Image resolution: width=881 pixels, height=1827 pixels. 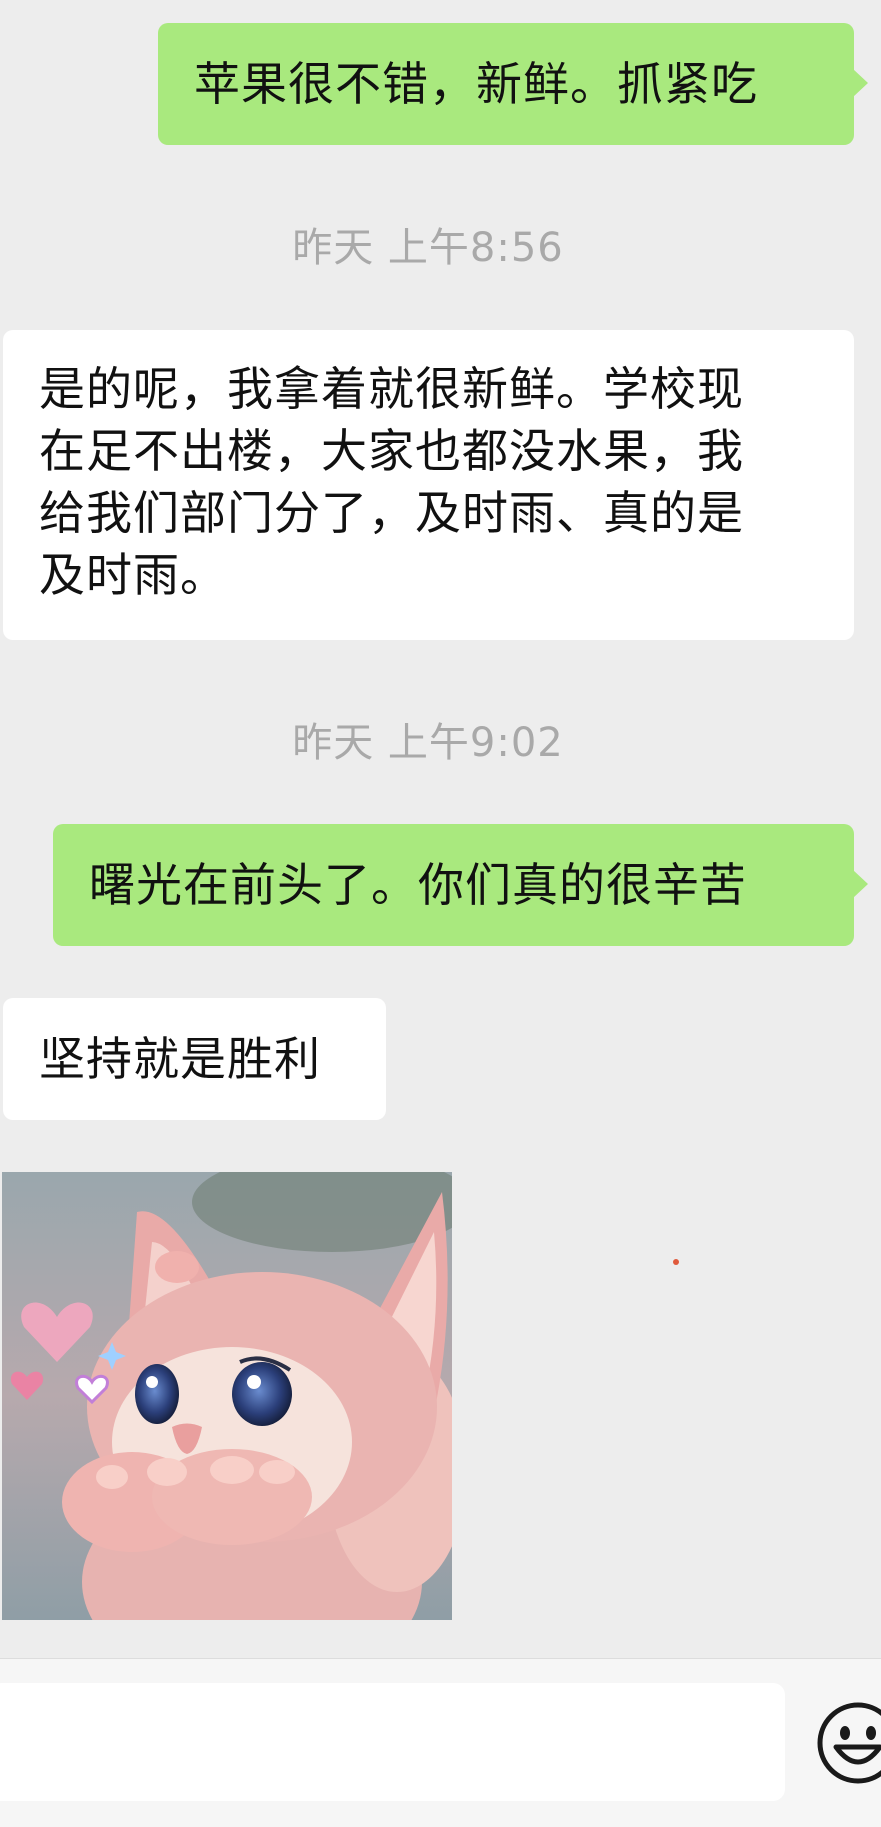 What do you see at coordinates (476, 84) in the screenshot?
I see `message-text: 苹果很不错，新鲜。抓紧吃` at bounding box center [476, 84].